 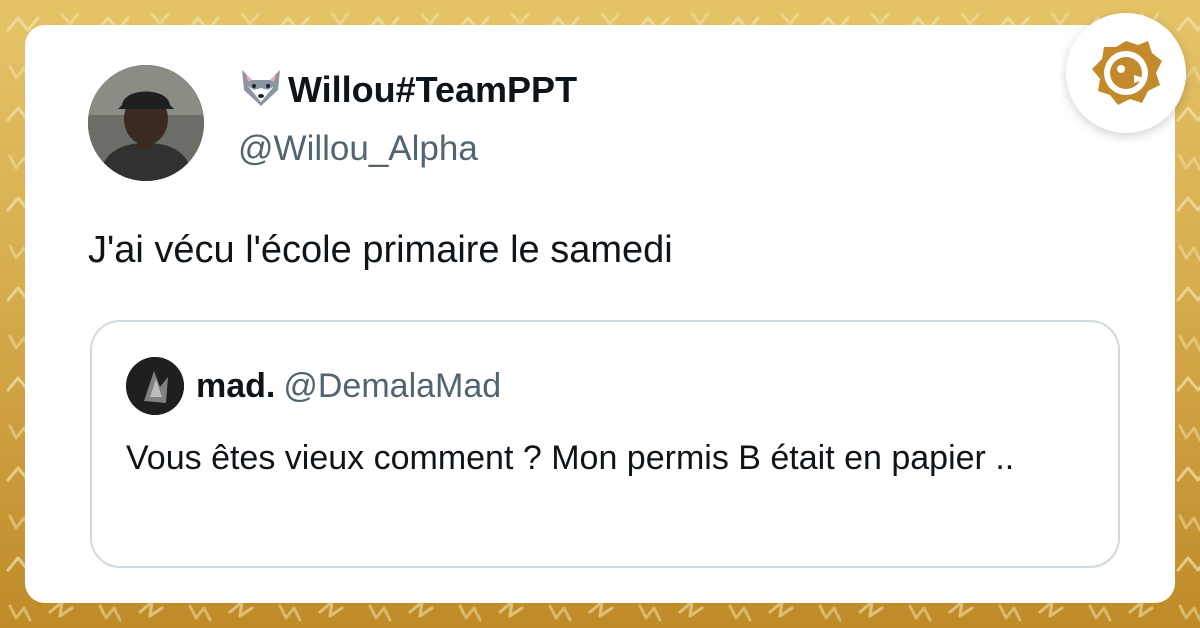 I want to click on display-name: Willou#TeamPPT, so click(x=407, y=90).